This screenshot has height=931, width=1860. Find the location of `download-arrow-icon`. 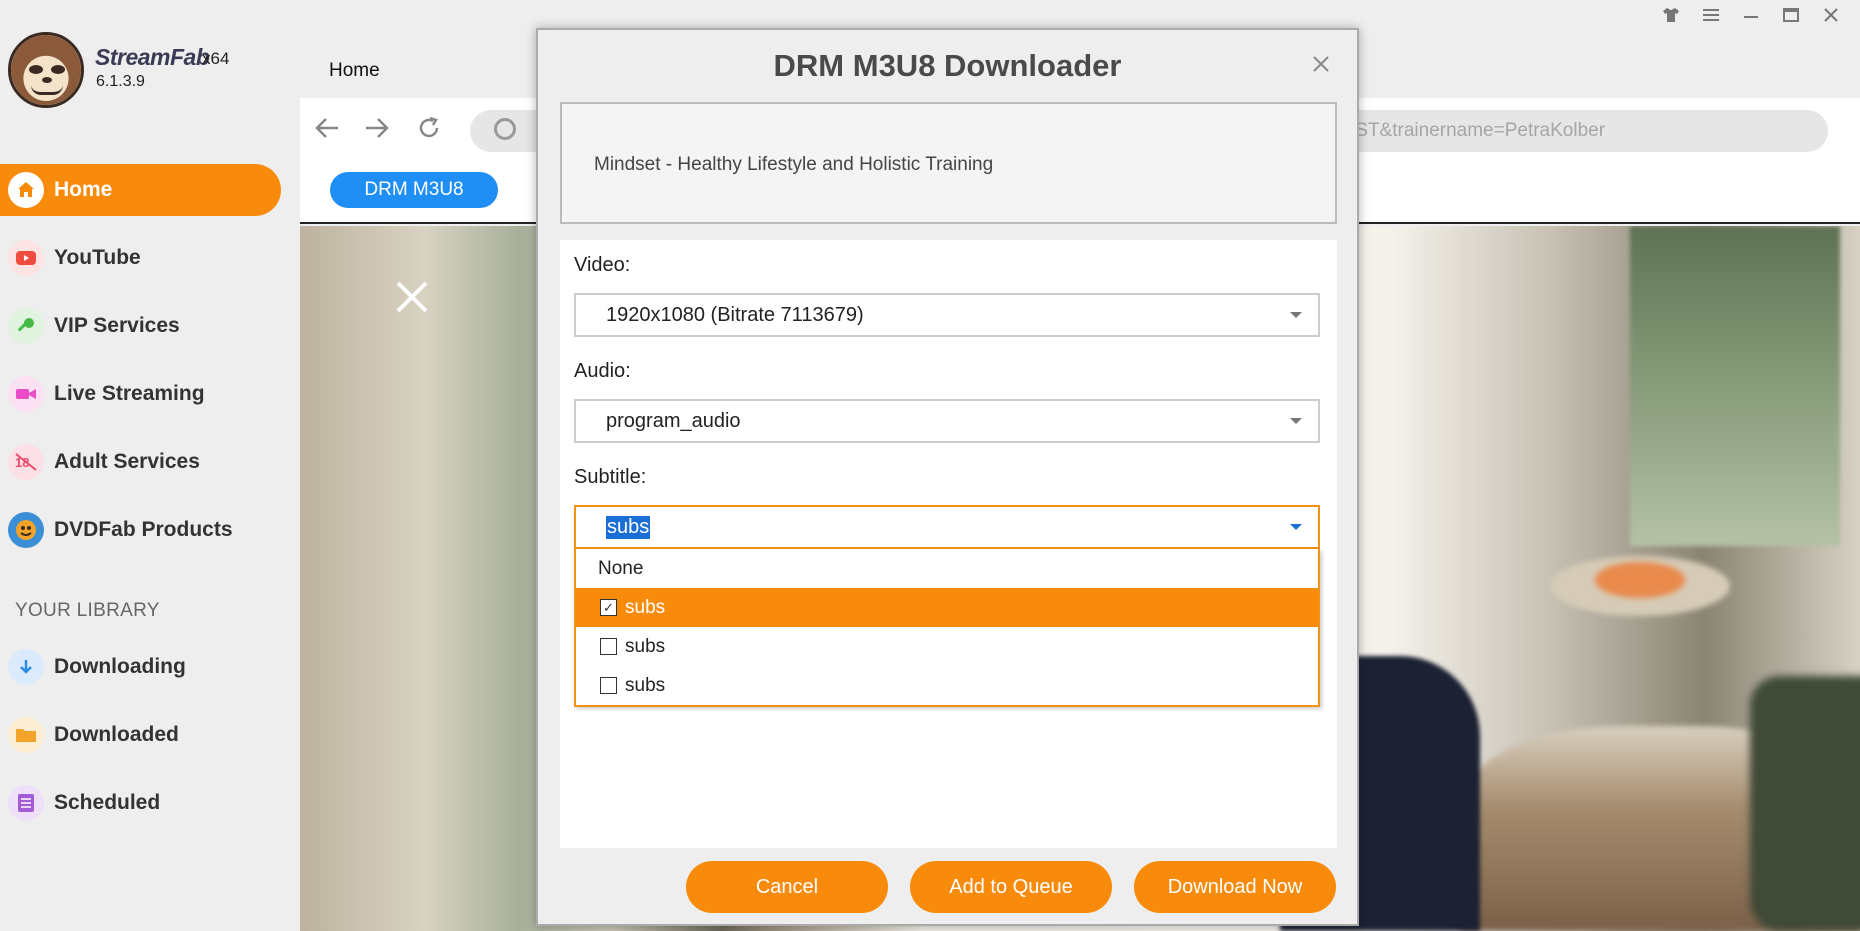

download-arrow-icon is located at coordinates (26, 667).